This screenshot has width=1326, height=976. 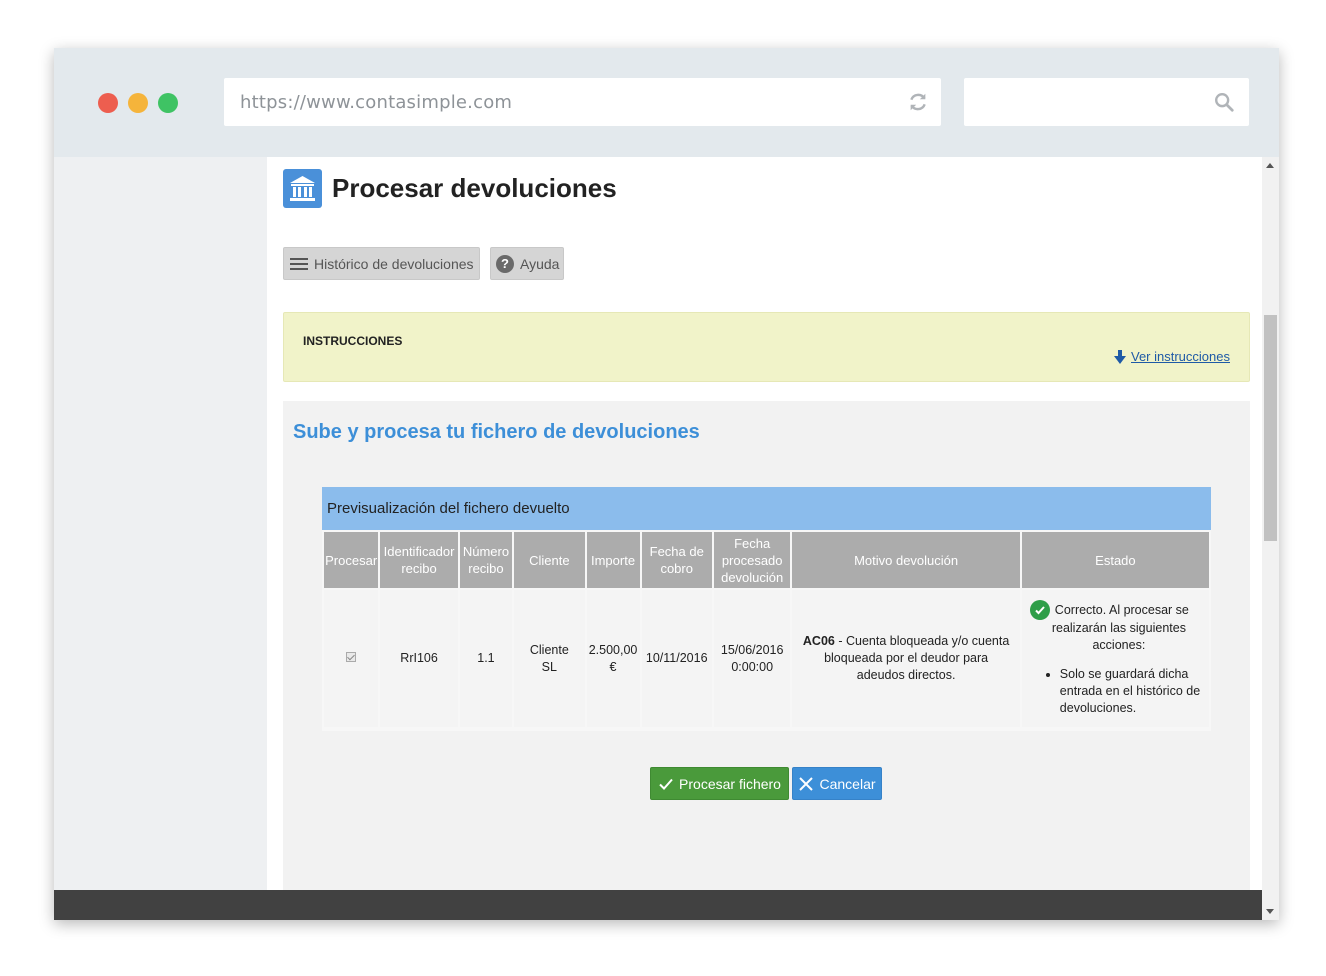 I want to click on estado-line2: realizarán las siguientes acciones:, so click(x=1118, y=636).